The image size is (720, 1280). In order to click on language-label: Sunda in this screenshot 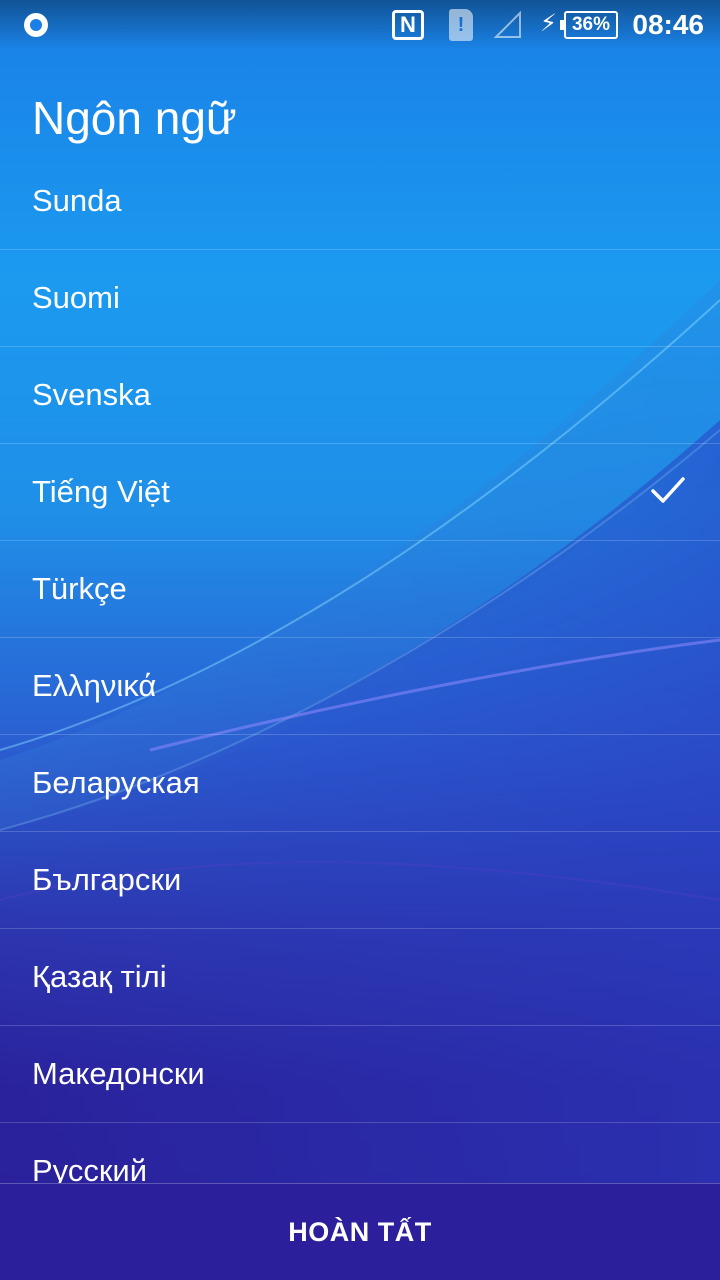, I will do `click(77, 200)`.